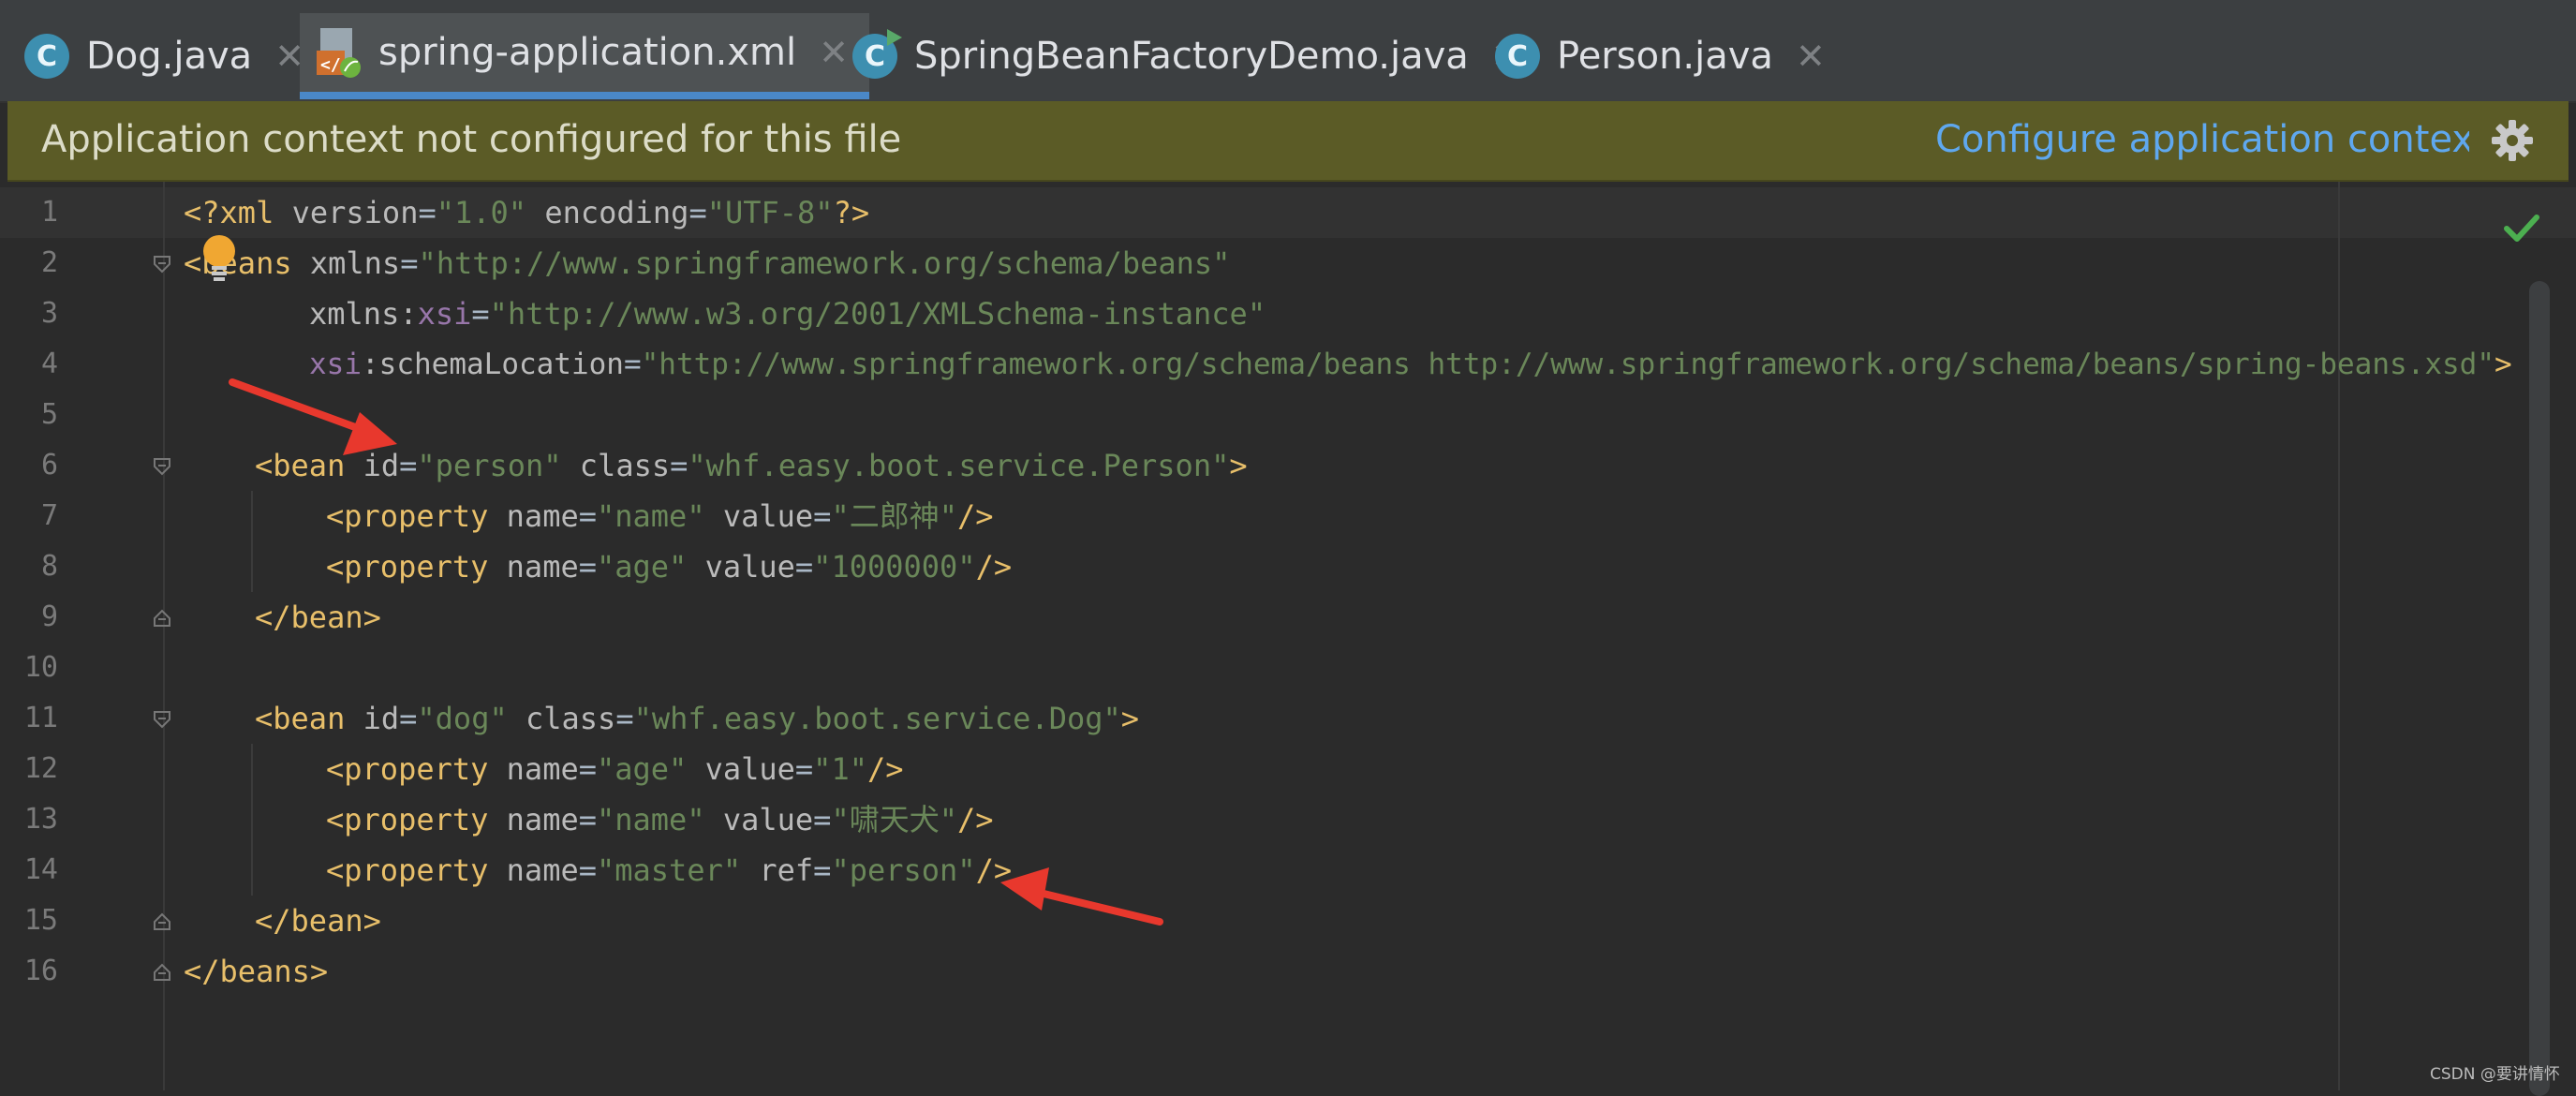 The height and width of the screenshot is (1096, 2576). Describe the element at coordinates (481, 212) in the screenshot. I see `val-version: "1.0"` at that location.